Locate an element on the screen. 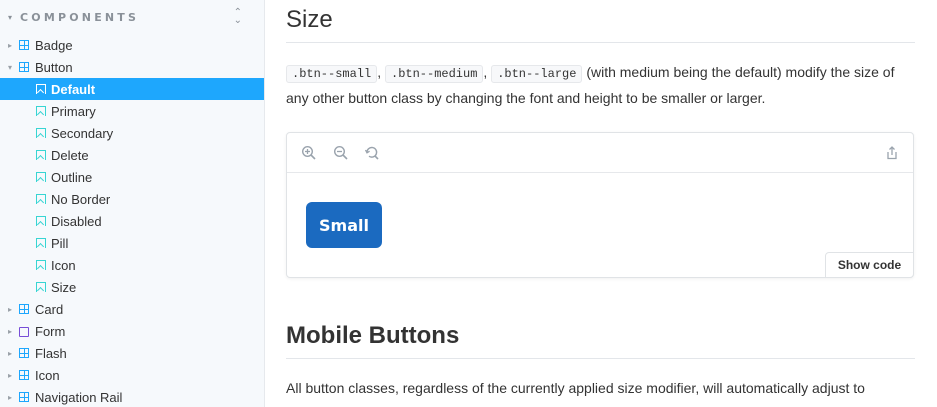 This screenshot has width=937, height=407. sidebar-story-pill: Pill is located at coordinates (132, 243).